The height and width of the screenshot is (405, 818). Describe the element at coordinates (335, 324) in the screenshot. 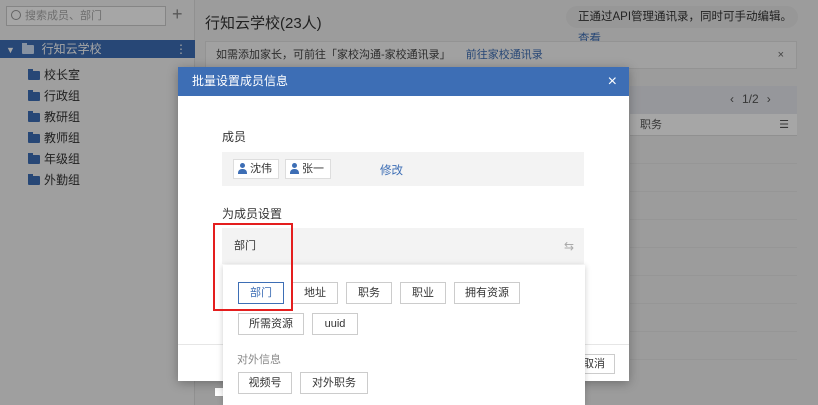

I see `option-uuid: uuid` at that location.